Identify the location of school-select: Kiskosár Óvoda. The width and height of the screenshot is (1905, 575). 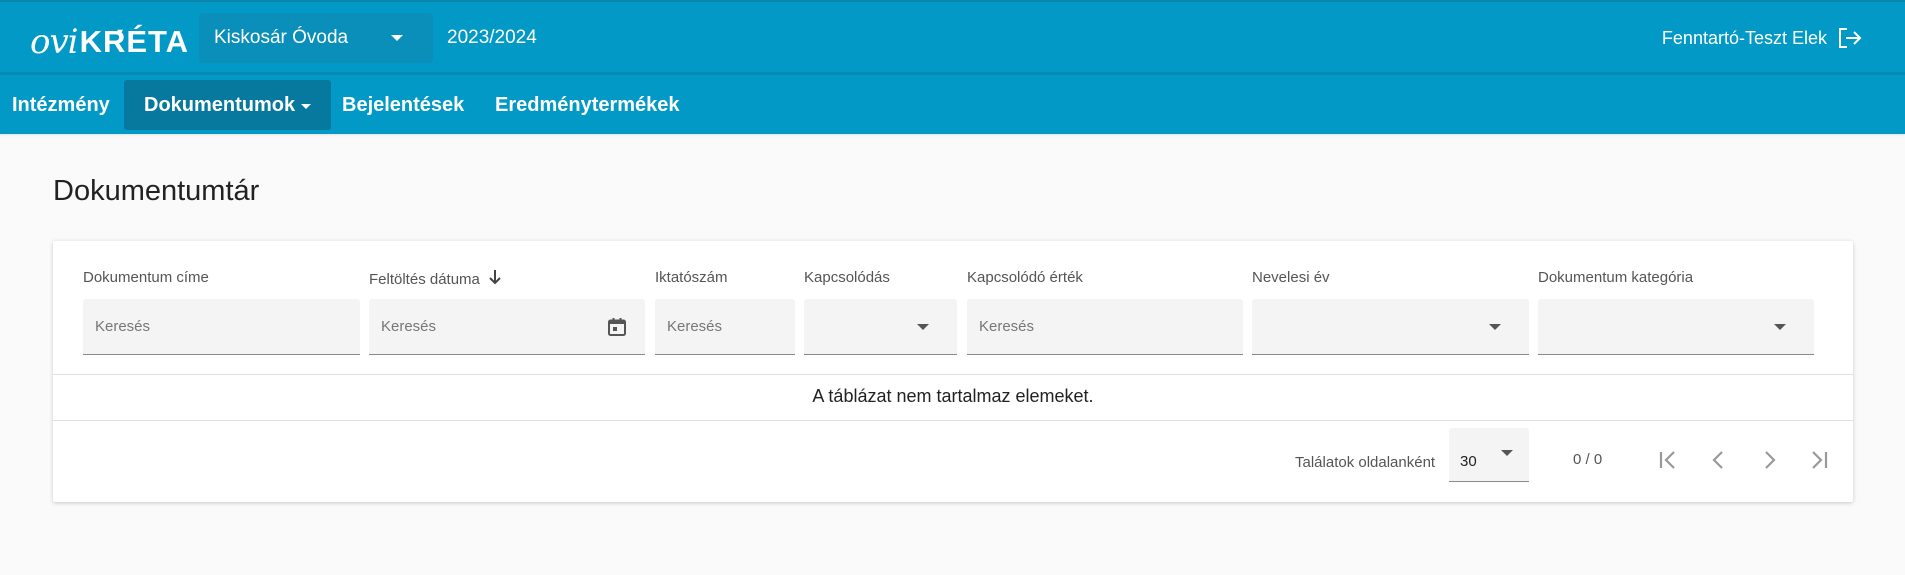
(316, 38).